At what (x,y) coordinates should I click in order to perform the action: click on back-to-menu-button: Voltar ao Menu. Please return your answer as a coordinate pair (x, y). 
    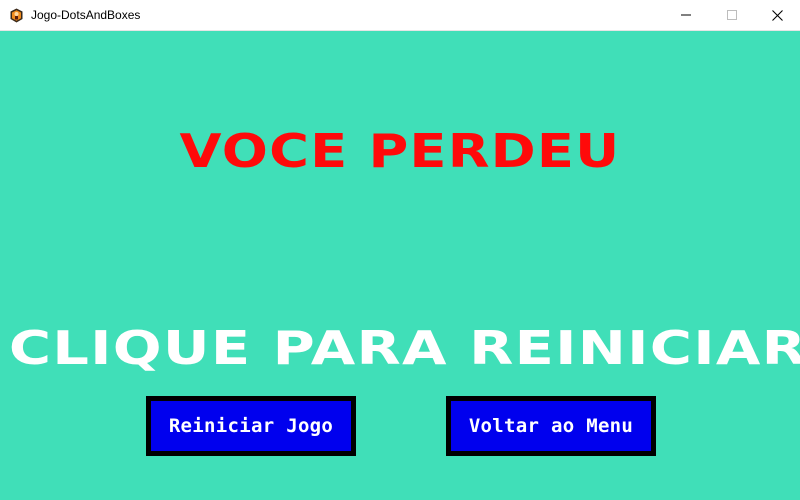
    Looking at the image, I should click on (551, 426).